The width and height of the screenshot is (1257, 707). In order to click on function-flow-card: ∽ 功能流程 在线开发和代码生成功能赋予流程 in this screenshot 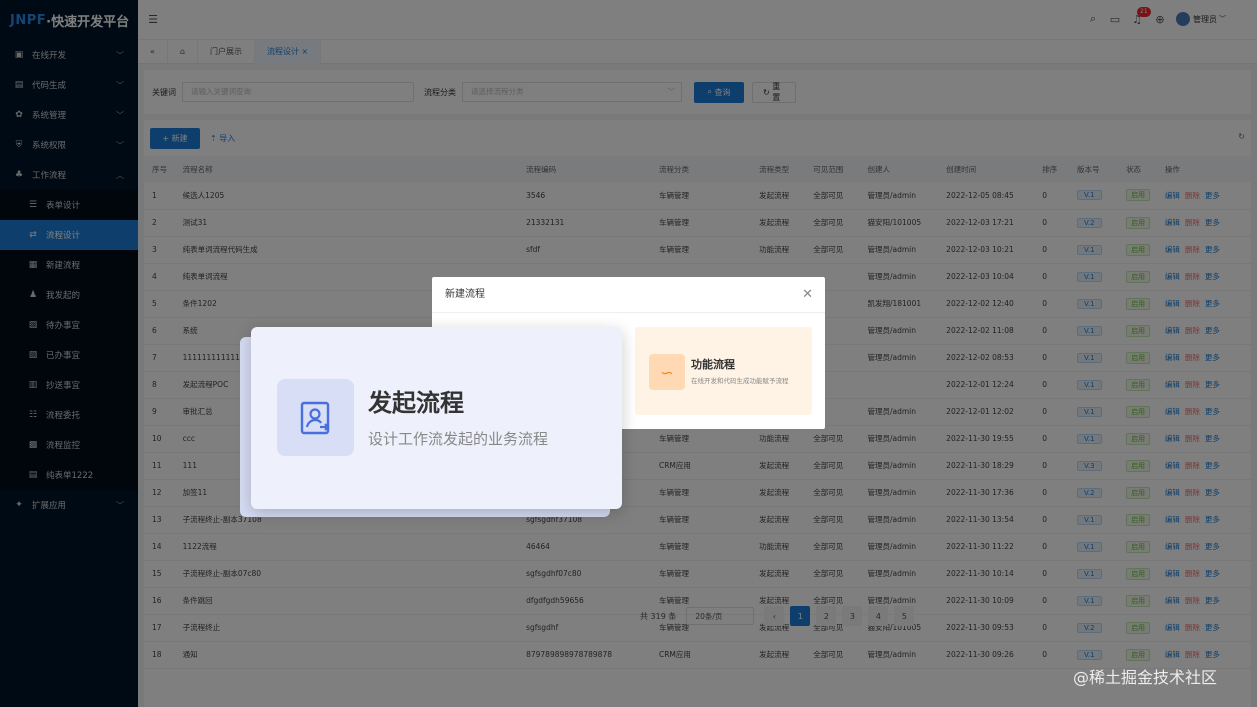, I will do `click(723, 371)`.